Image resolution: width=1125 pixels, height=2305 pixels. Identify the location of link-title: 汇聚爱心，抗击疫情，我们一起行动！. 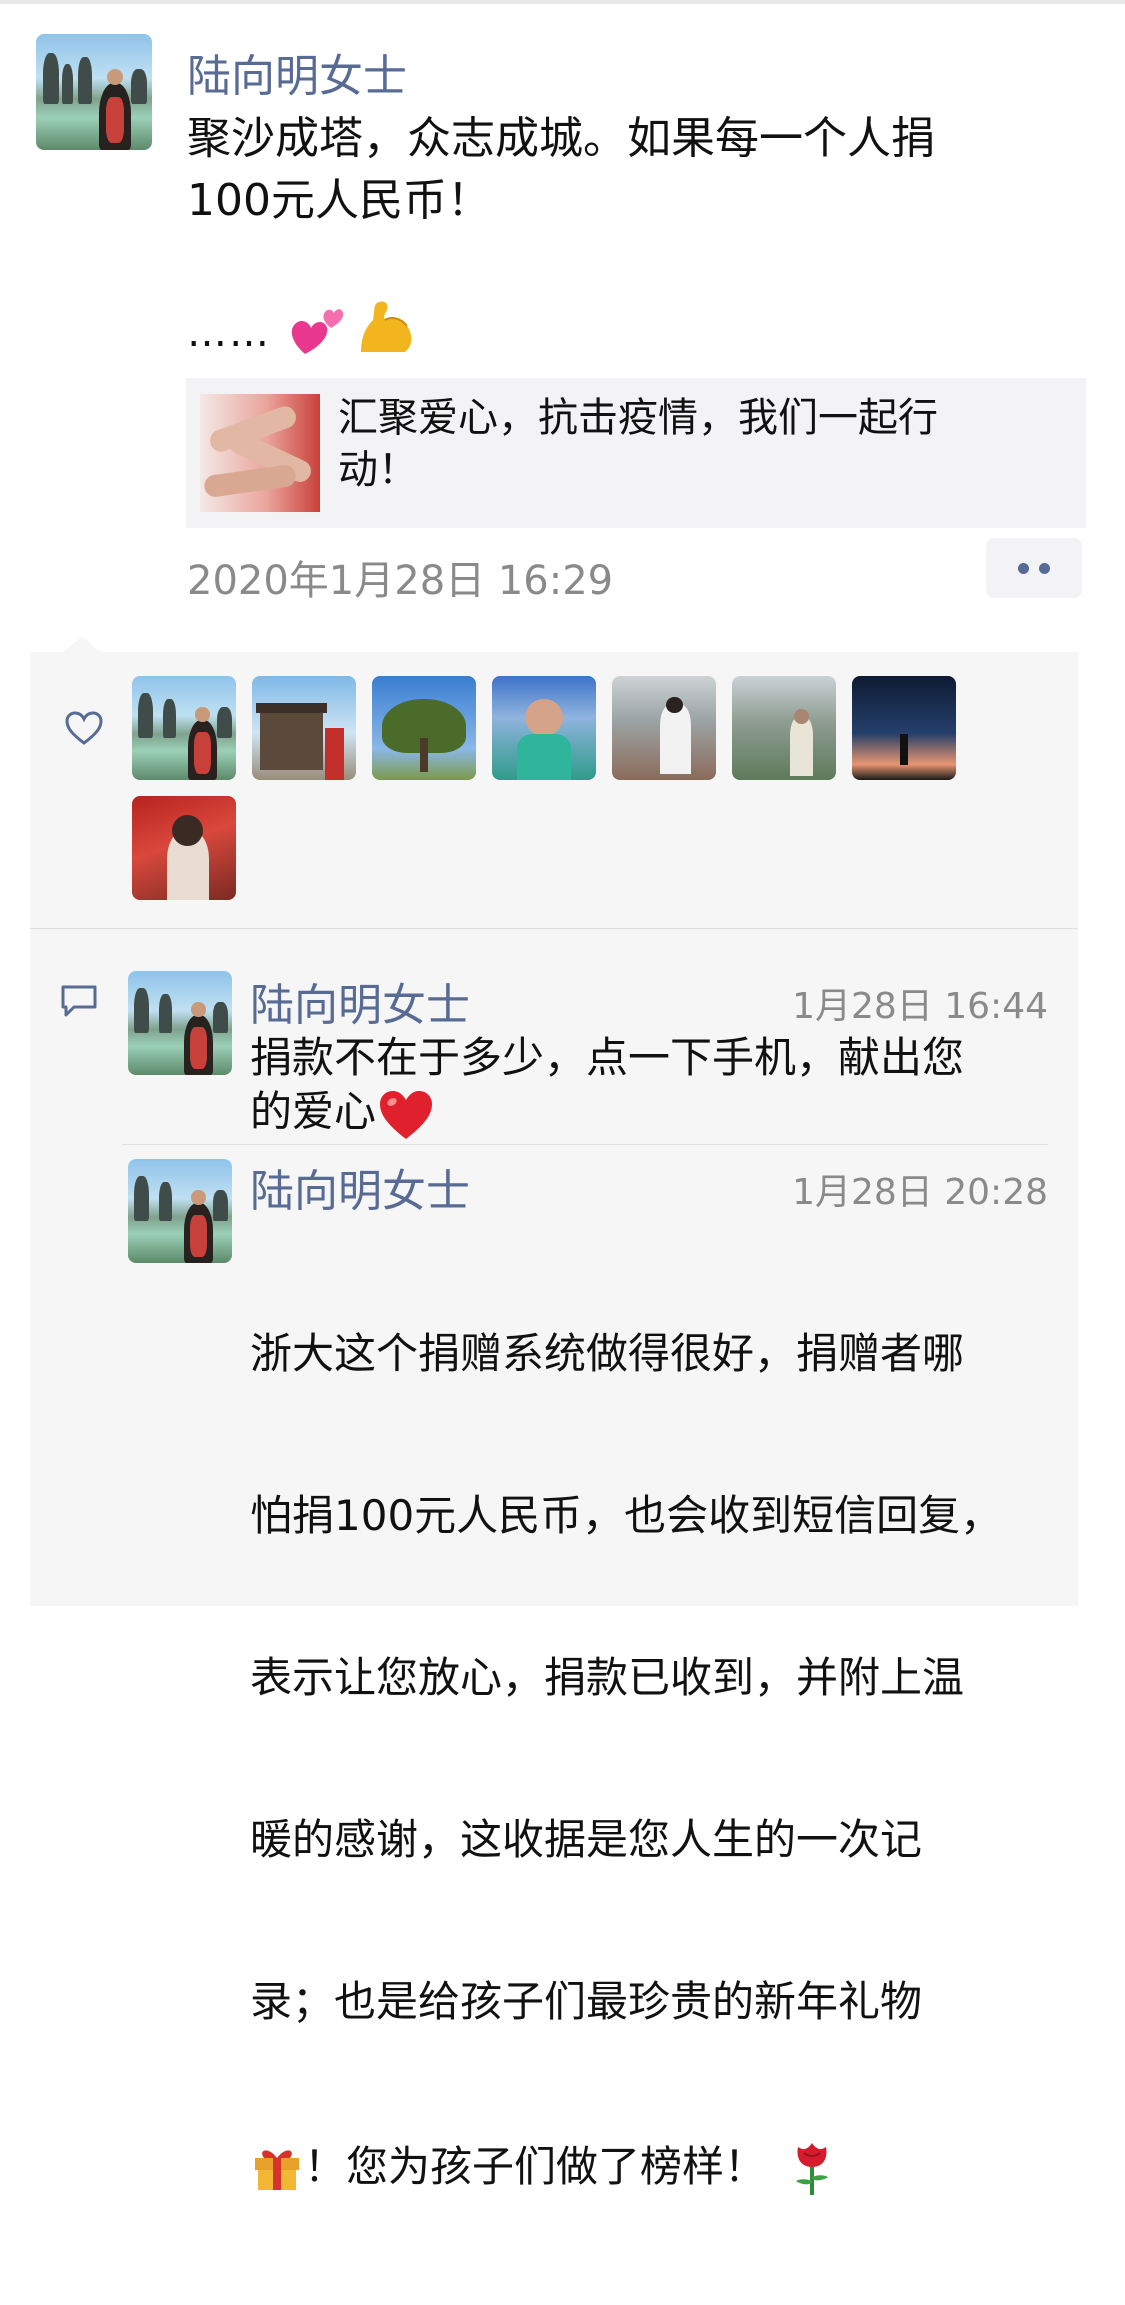
(638, 444).